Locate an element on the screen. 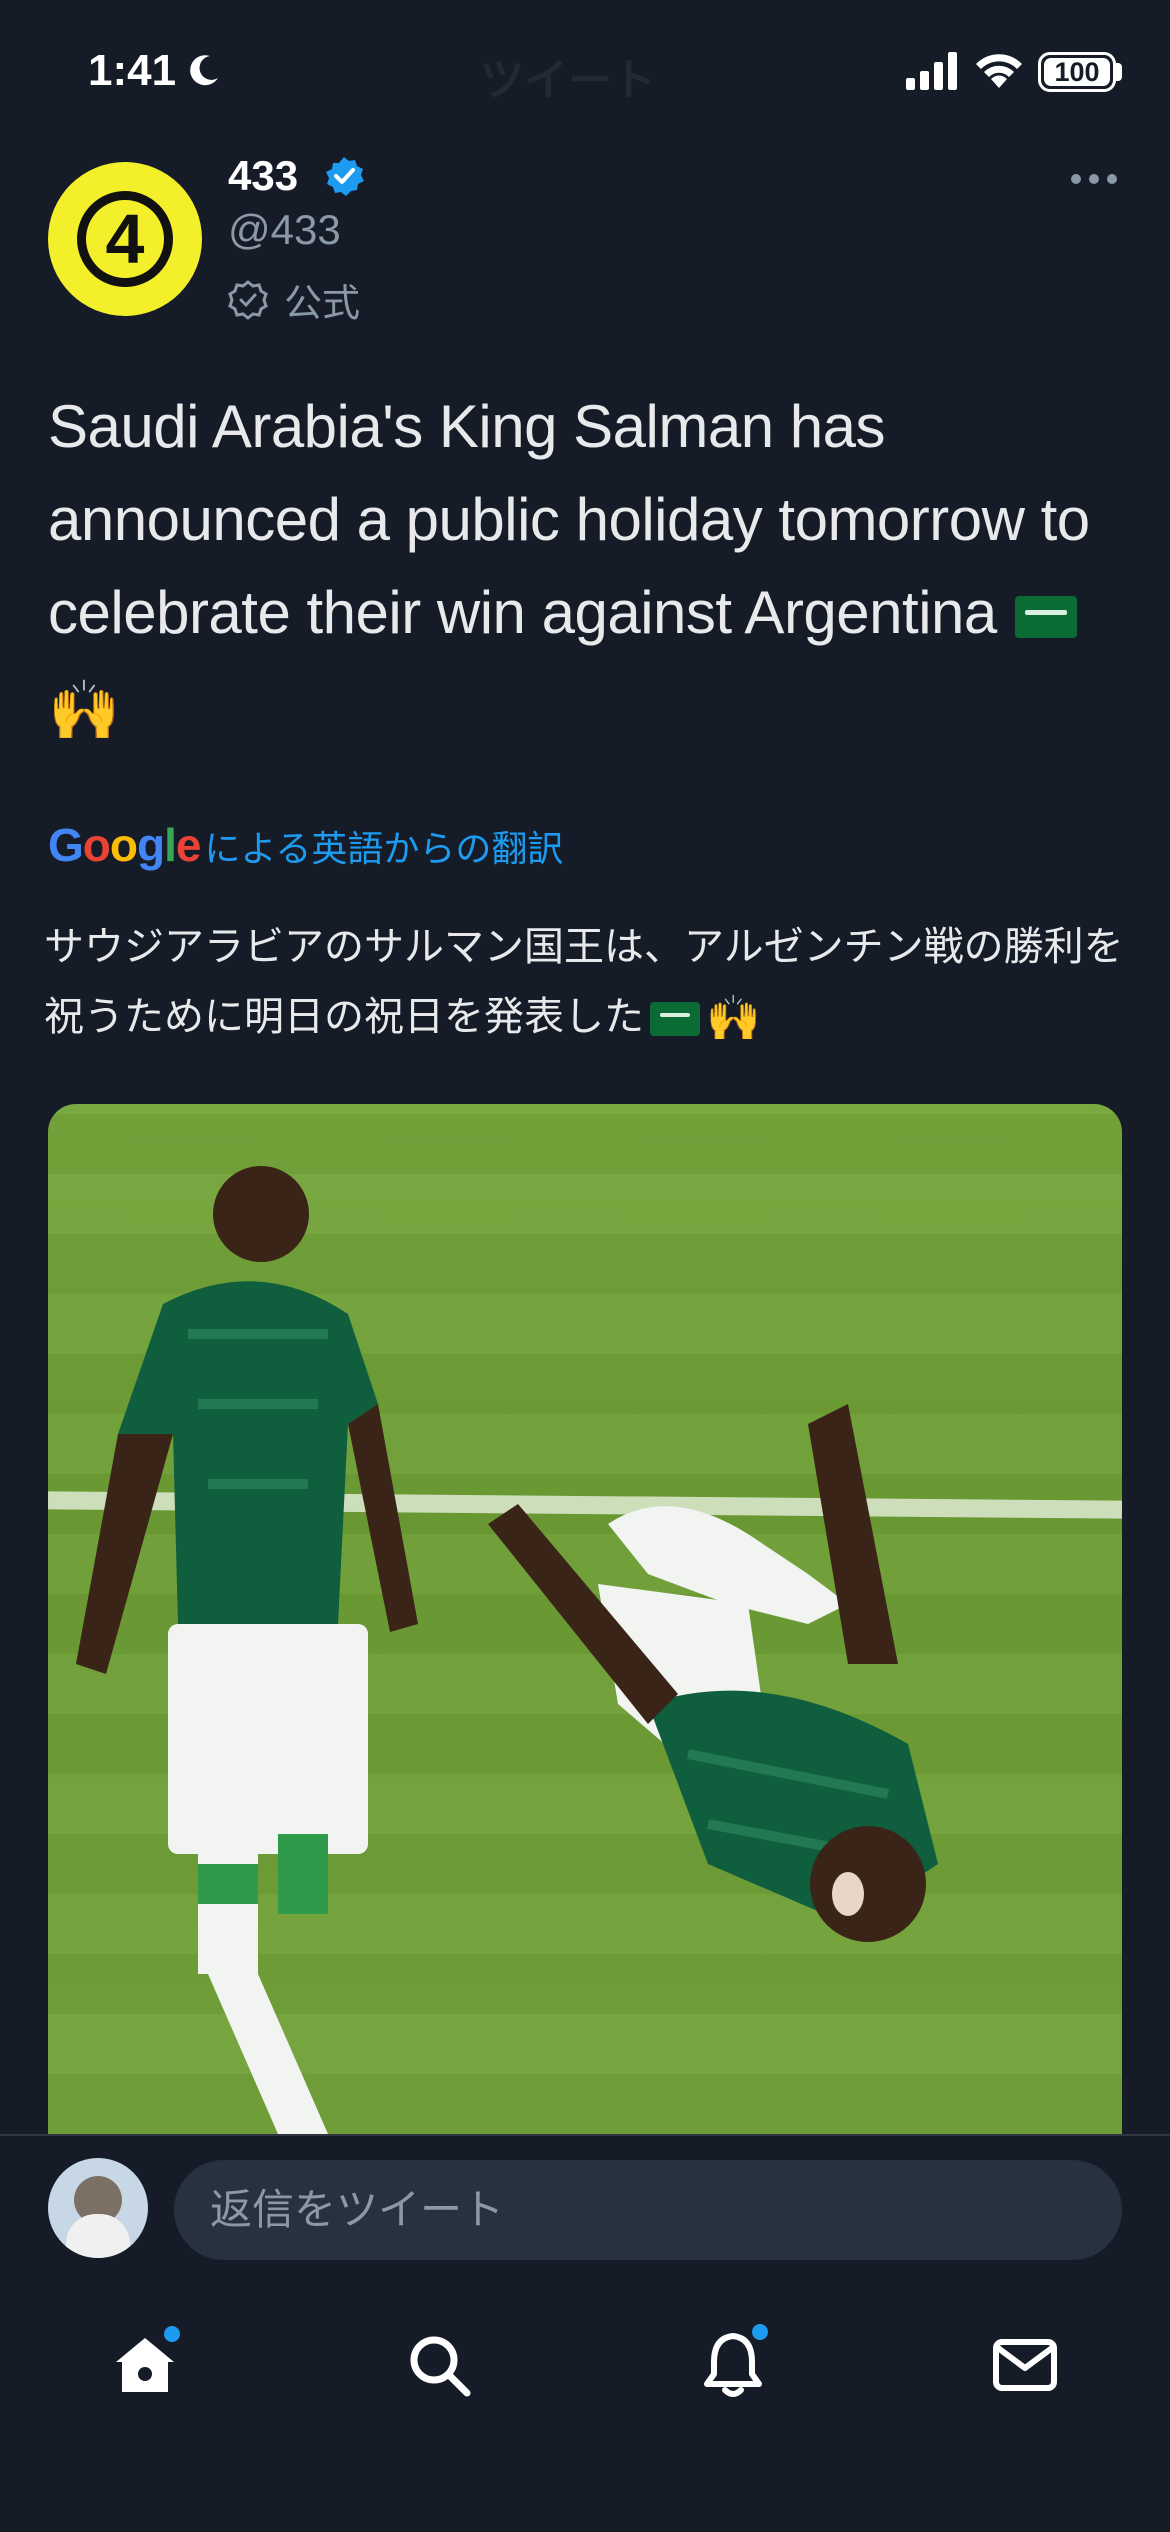 This screenshot has height=2532, width=1170. header-title: ツイート is located at coordinates (568, 80).